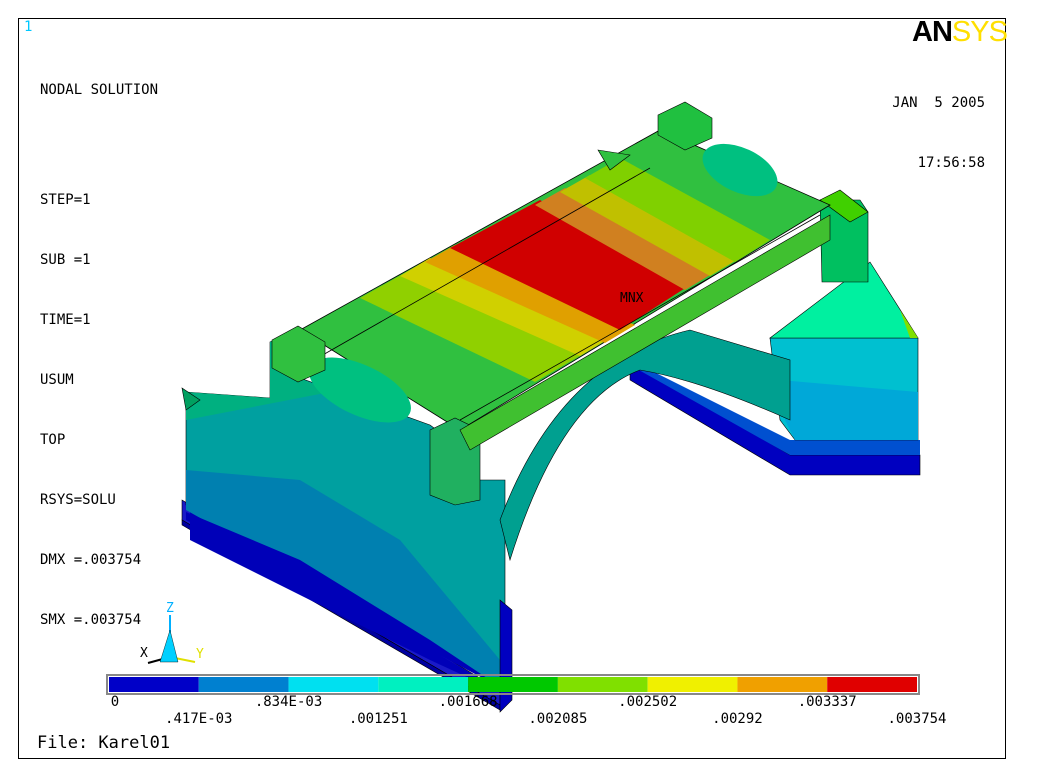 Image resolution: width=1039 pixels, height=783 pixels. Describe the element at coordinates (917, 719) in the screenshot. I see `legend-value-label: .003754` at that location.